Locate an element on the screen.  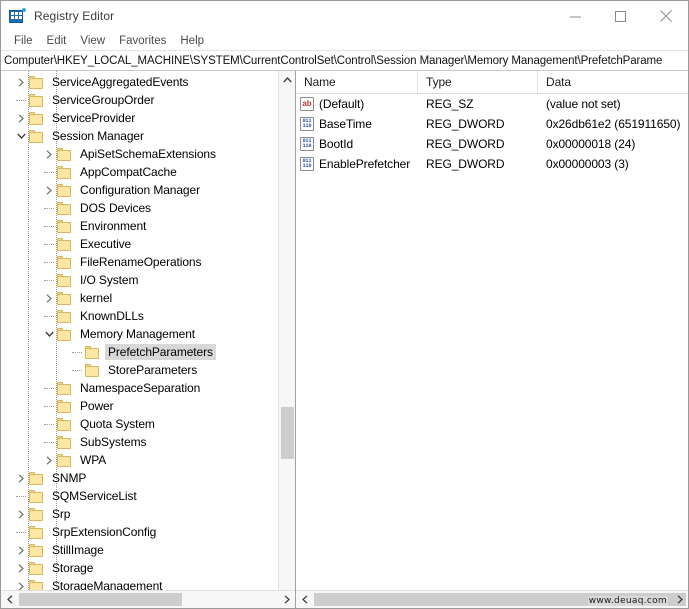
column-header-data: Data is located at coordinates (613, 82).